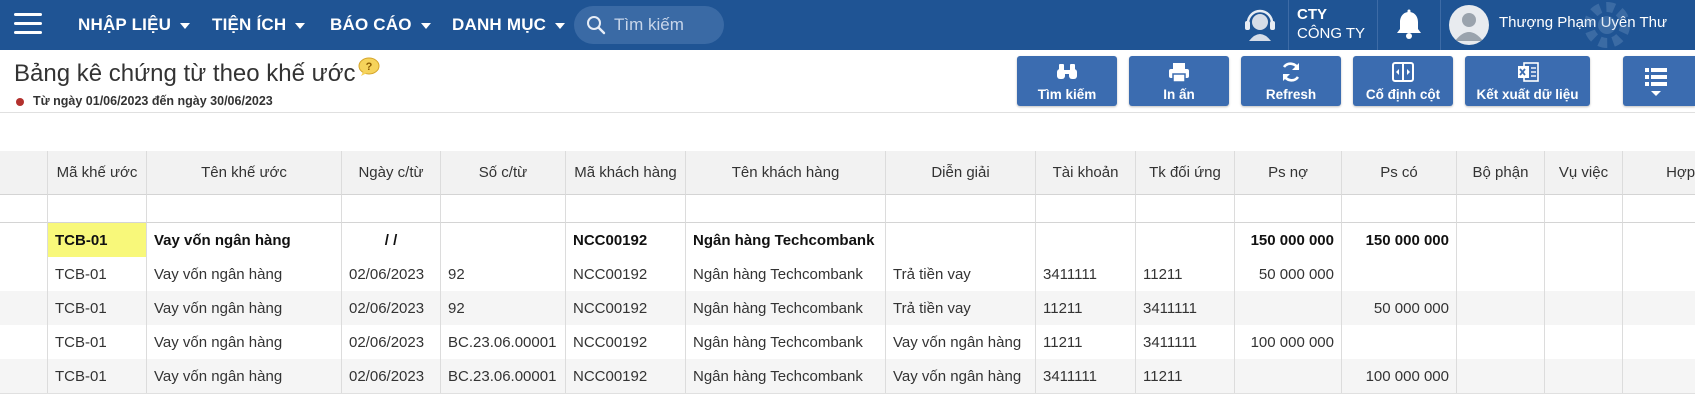 This screenshot has height=401, width=1695. What do you see at coordinates (1399, 342) in the screenshot?
I see `table-row-cell-ps-co` at bounding box center [1399, 342].